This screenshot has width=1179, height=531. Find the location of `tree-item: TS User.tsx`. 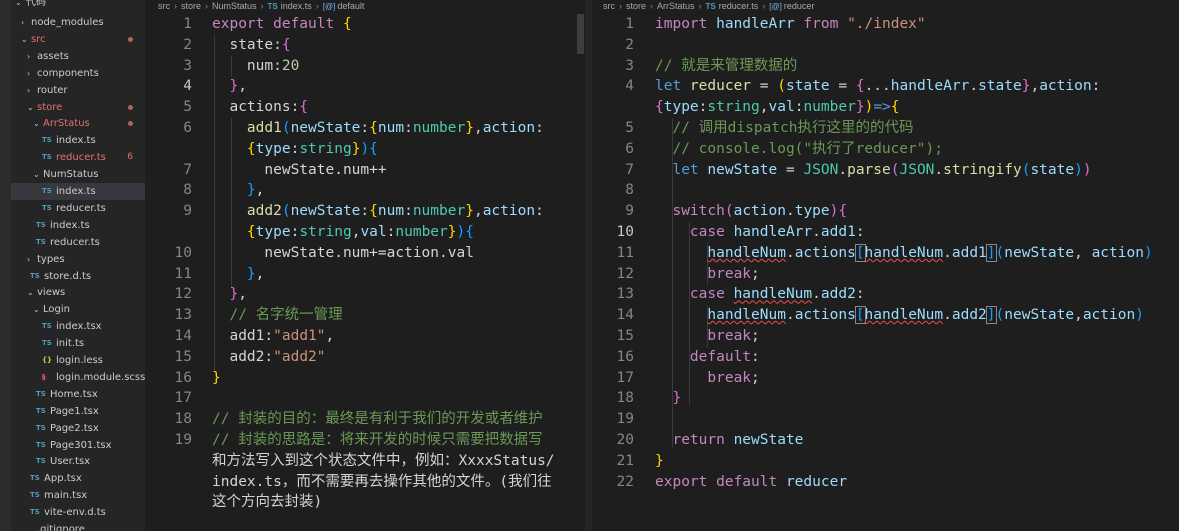

tree-item: TS User.tsx is located at coordinates (78, 461).